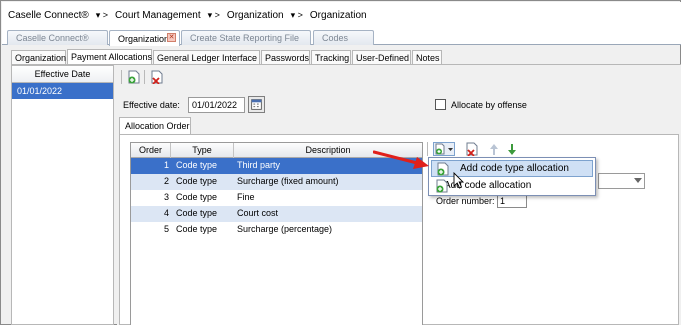  I want to click on subtab-passwords: Passwords, so click(285, 57).